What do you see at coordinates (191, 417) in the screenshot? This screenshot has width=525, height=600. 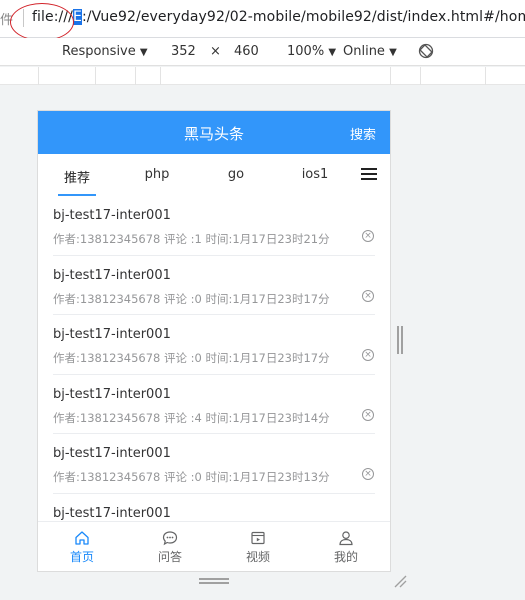 I see `article-meta: 作者:13812345678 评论 :4 时间:1月17日23时14分` at bounding box center [191, 417].